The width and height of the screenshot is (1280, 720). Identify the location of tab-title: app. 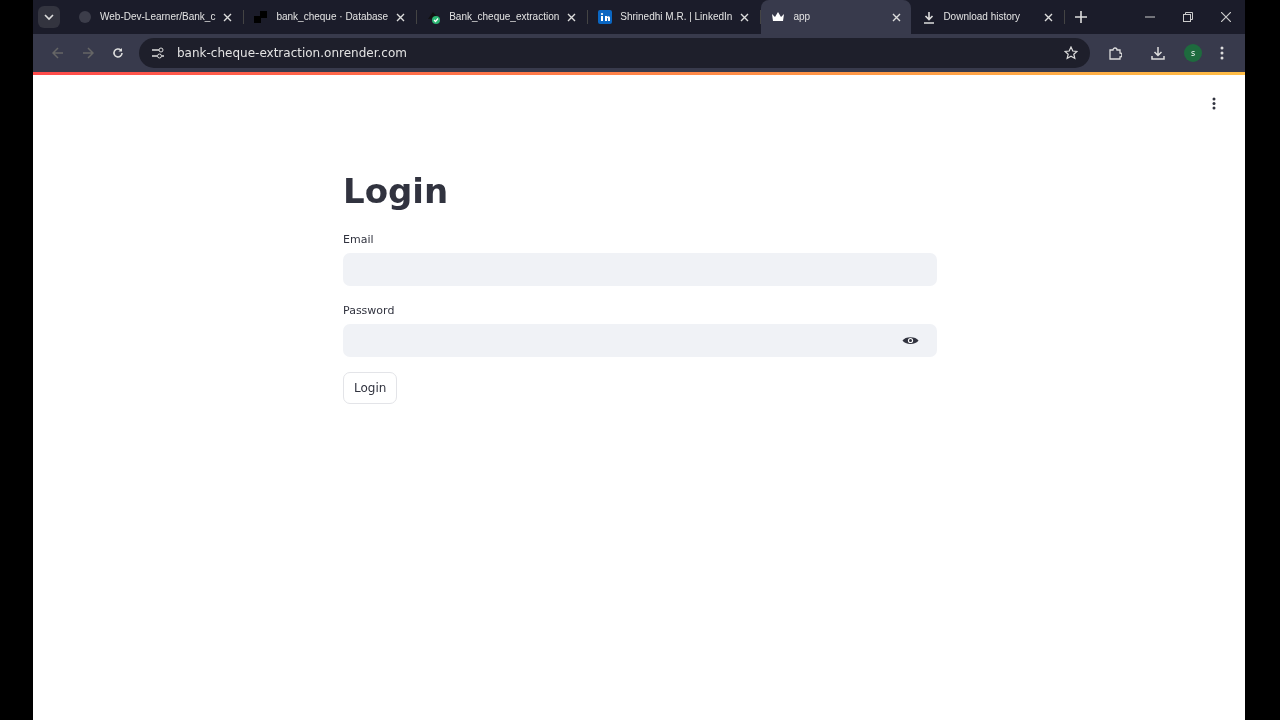
(802, 17).